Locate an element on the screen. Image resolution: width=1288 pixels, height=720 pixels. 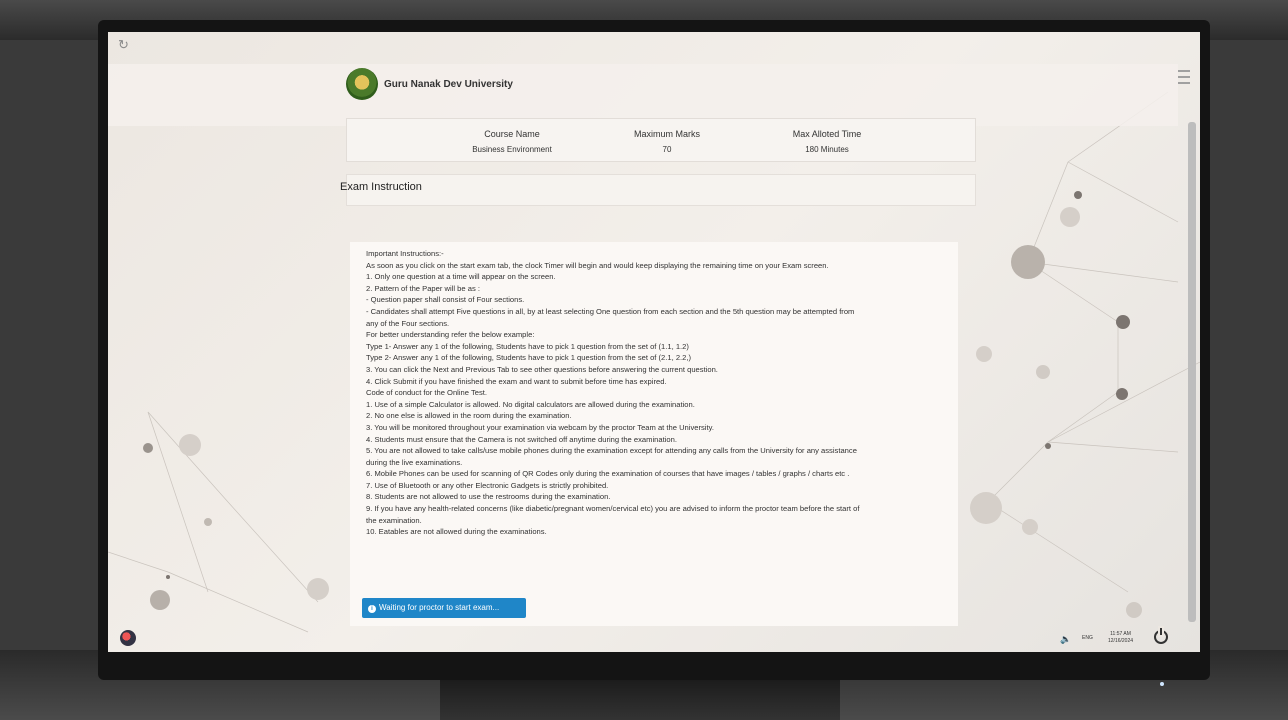
instruction-line: 2. Pattern of the Paper will be as : is located at coordinates (423, 288).